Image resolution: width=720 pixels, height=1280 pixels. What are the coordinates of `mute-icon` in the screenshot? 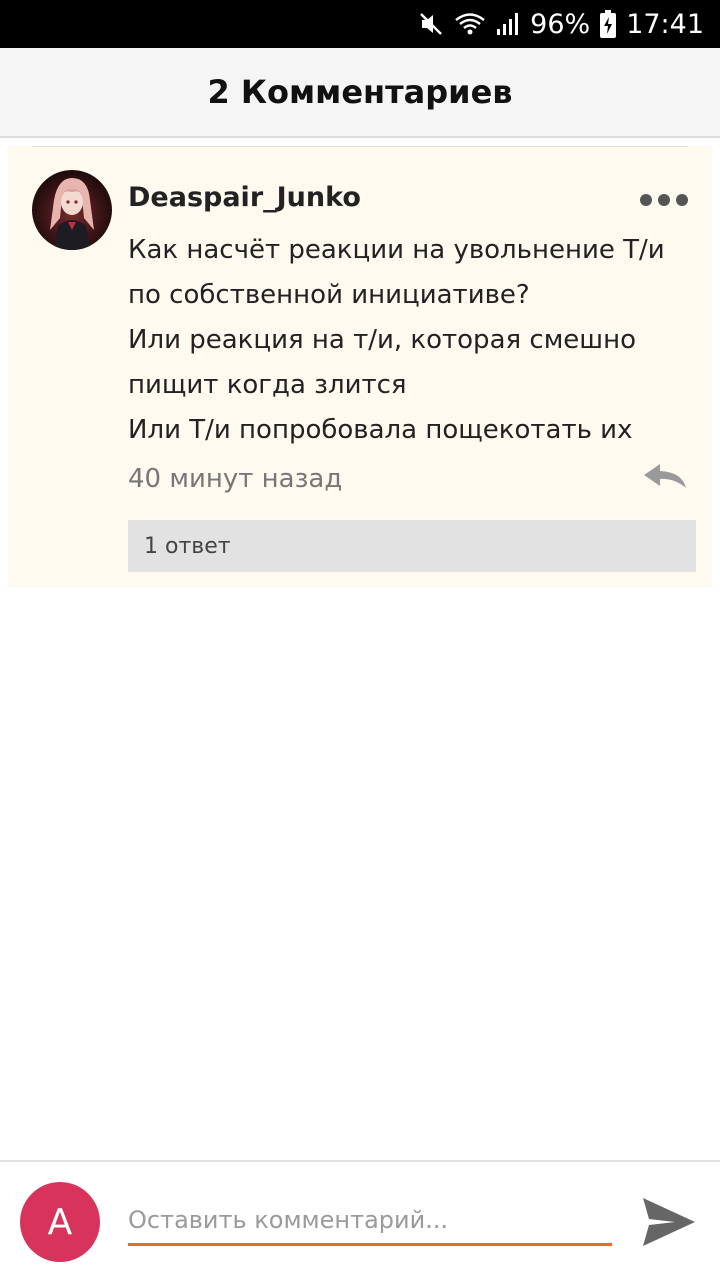 It's located at (431, 24).